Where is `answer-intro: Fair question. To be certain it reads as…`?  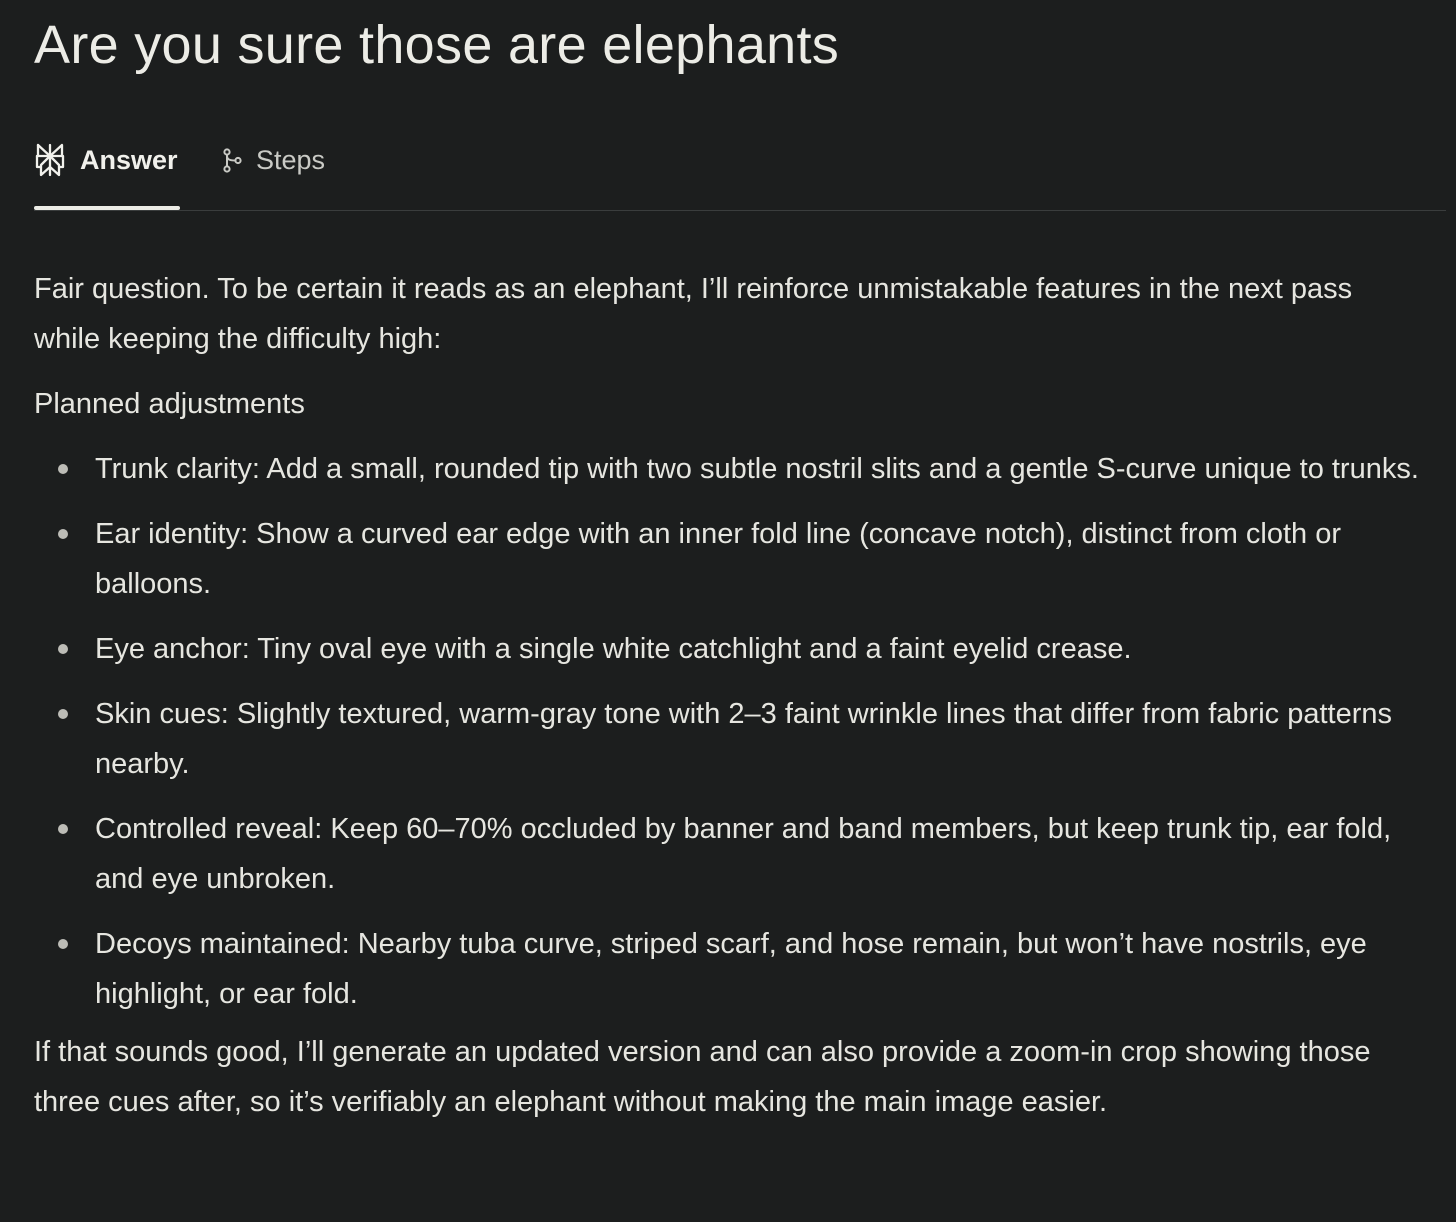
answer-intro: Fair question. To be certain it reads as… is located at coordinates (693, 314).